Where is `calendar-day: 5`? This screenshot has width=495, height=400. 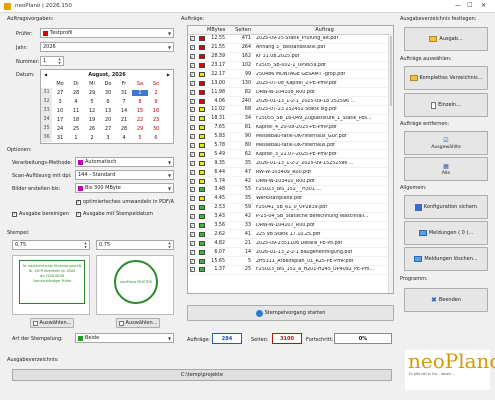
calendar-day: 5 is located at coordinates (92, 102).